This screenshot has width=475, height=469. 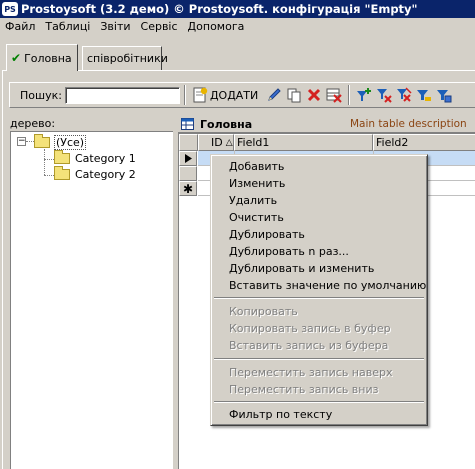 I want to click on tab-employees-label: співробітники, so click(x=127, y=58).